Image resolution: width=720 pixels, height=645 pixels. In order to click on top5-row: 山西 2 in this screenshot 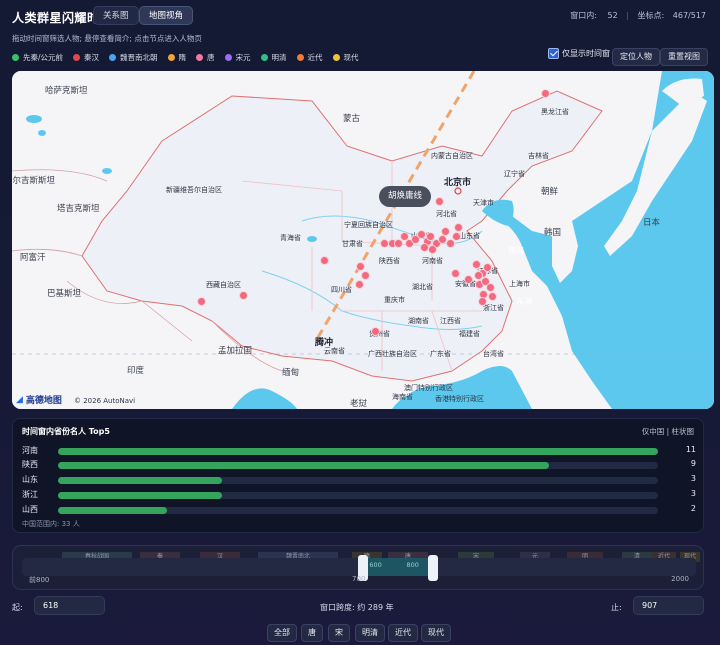, I will do `click(359, 509)`.